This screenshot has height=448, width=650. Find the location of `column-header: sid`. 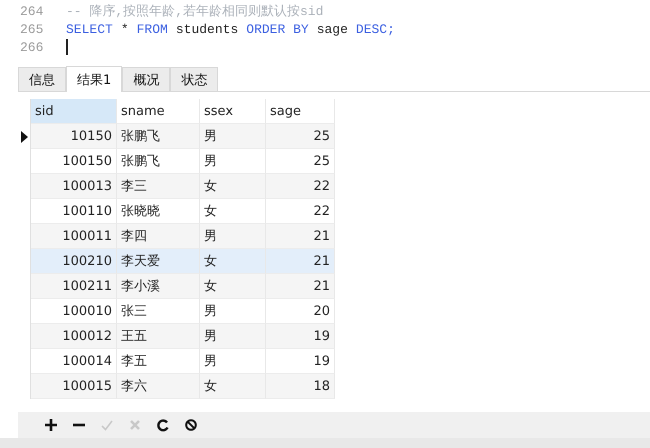

column-header: sid is located at coordinates (74, 111).